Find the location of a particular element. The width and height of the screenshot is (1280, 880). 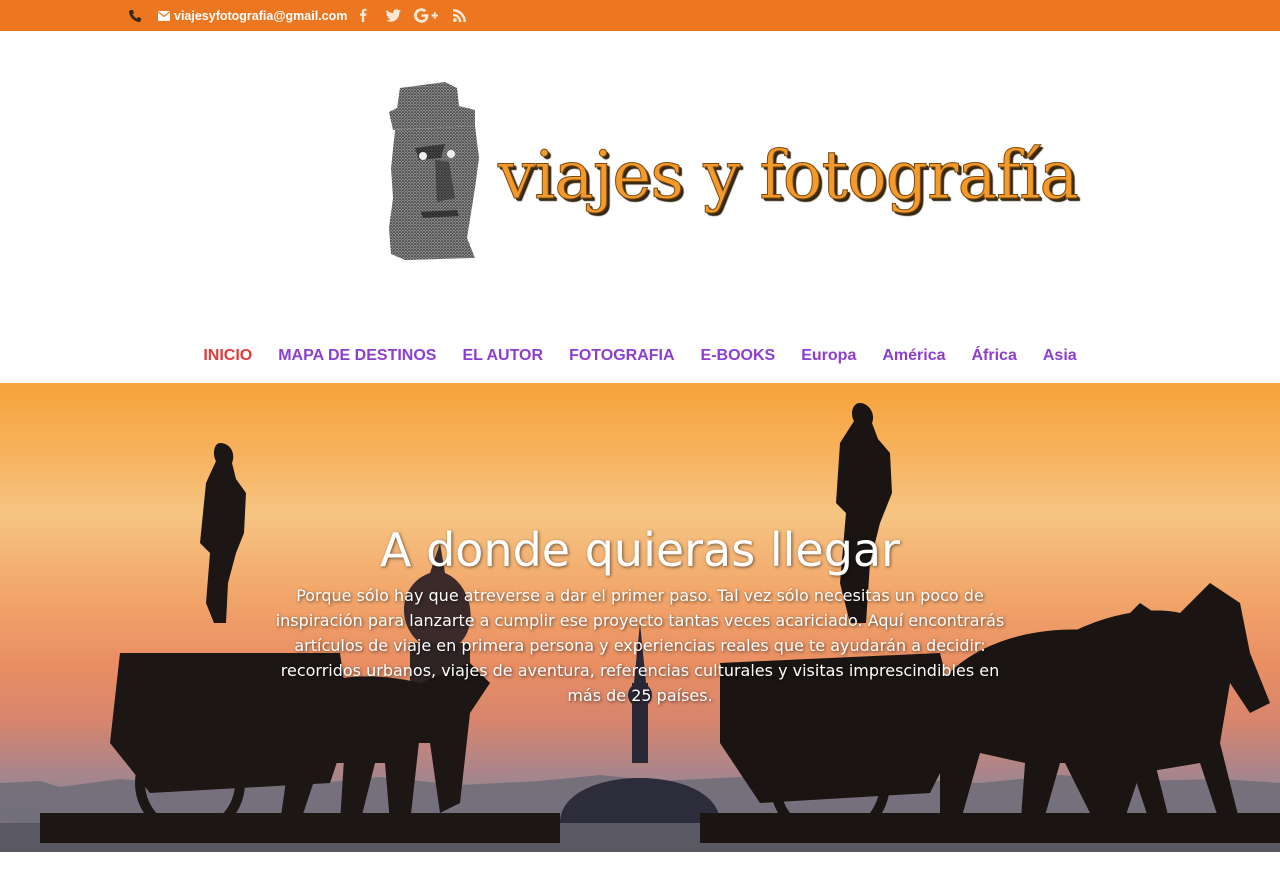

nav-item-america: América is located at coordinates (913, 356).